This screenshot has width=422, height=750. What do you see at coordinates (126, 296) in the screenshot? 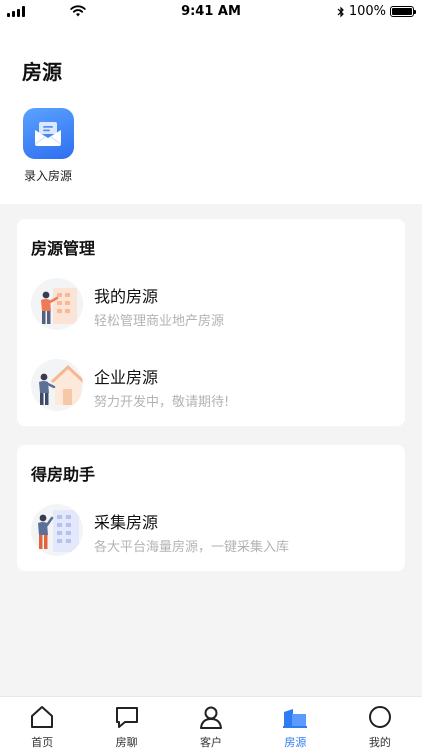
I see `list-item-title: 我的房源` at bounding box center [126, 296].